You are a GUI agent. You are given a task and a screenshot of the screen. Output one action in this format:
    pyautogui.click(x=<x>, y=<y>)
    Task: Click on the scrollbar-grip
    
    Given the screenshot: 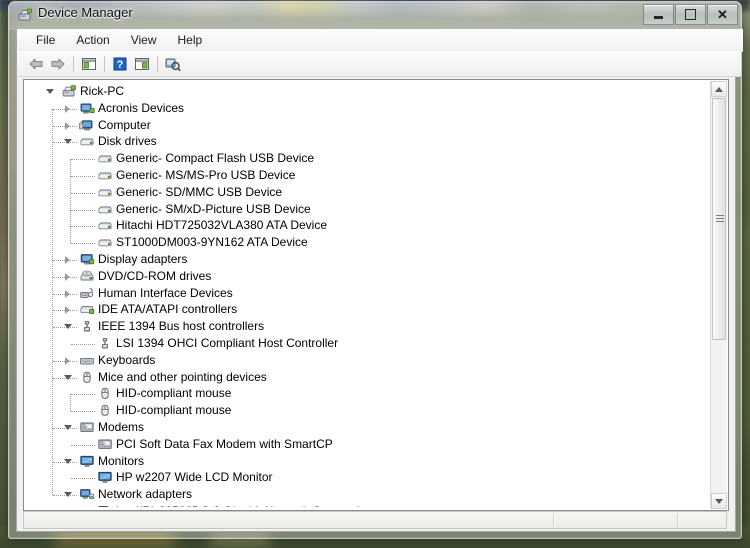 What is the action you would take?
    pyautogui.click(x=720, y=219)
    